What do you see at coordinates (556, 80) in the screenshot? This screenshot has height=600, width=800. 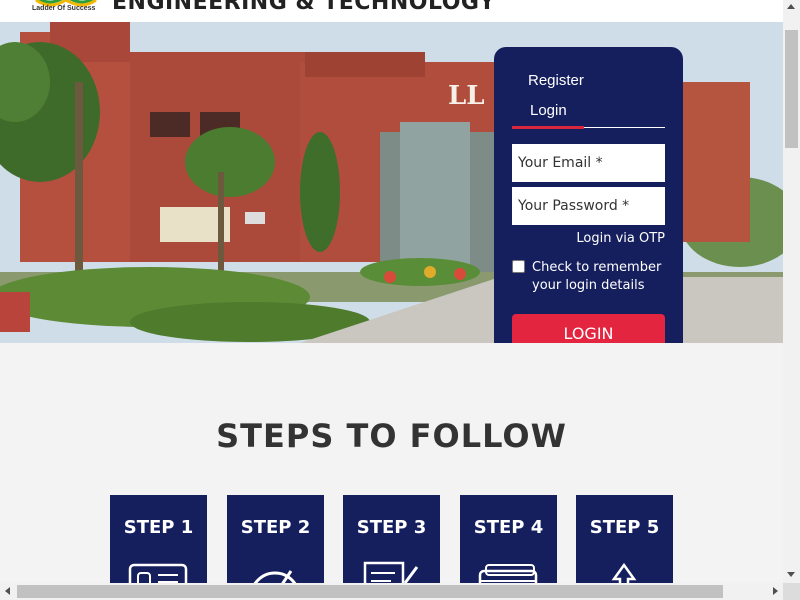 I see `tab-register: Register` at bounding box center [556, 80].